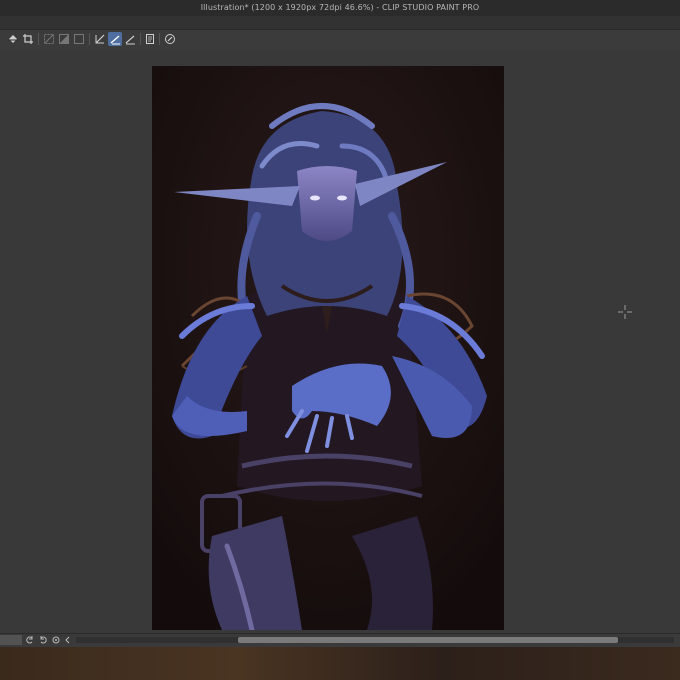  I want to click on rotate-canvas-icon, so click(170, 39).